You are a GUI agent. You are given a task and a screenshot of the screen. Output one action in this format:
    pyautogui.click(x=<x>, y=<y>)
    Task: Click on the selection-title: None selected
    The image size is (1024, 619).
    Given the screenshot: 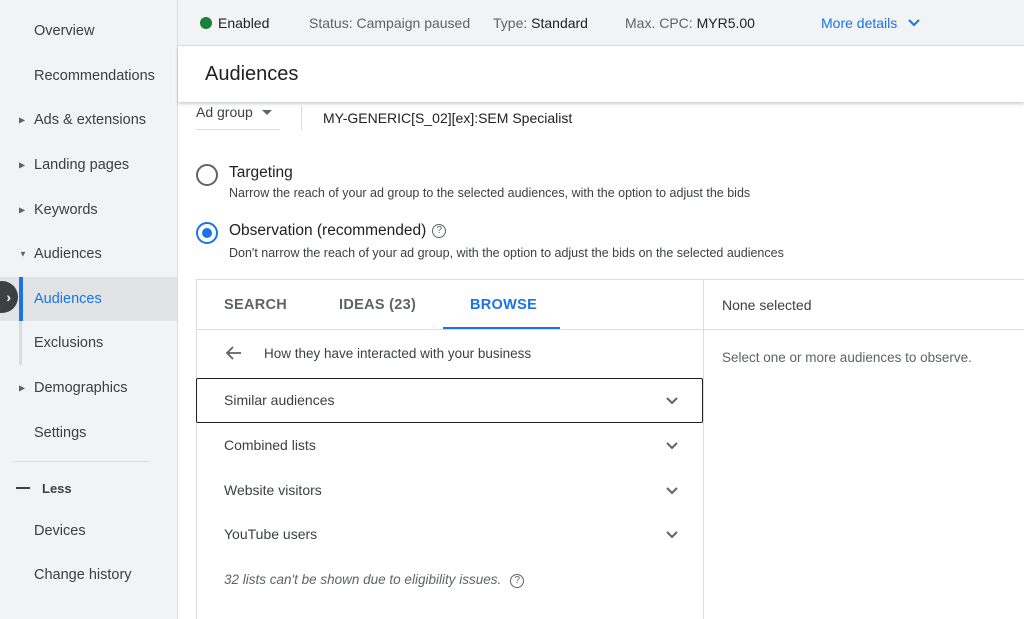 What is the action you would take?
    pyautogui.click(x=767, y=305)
    